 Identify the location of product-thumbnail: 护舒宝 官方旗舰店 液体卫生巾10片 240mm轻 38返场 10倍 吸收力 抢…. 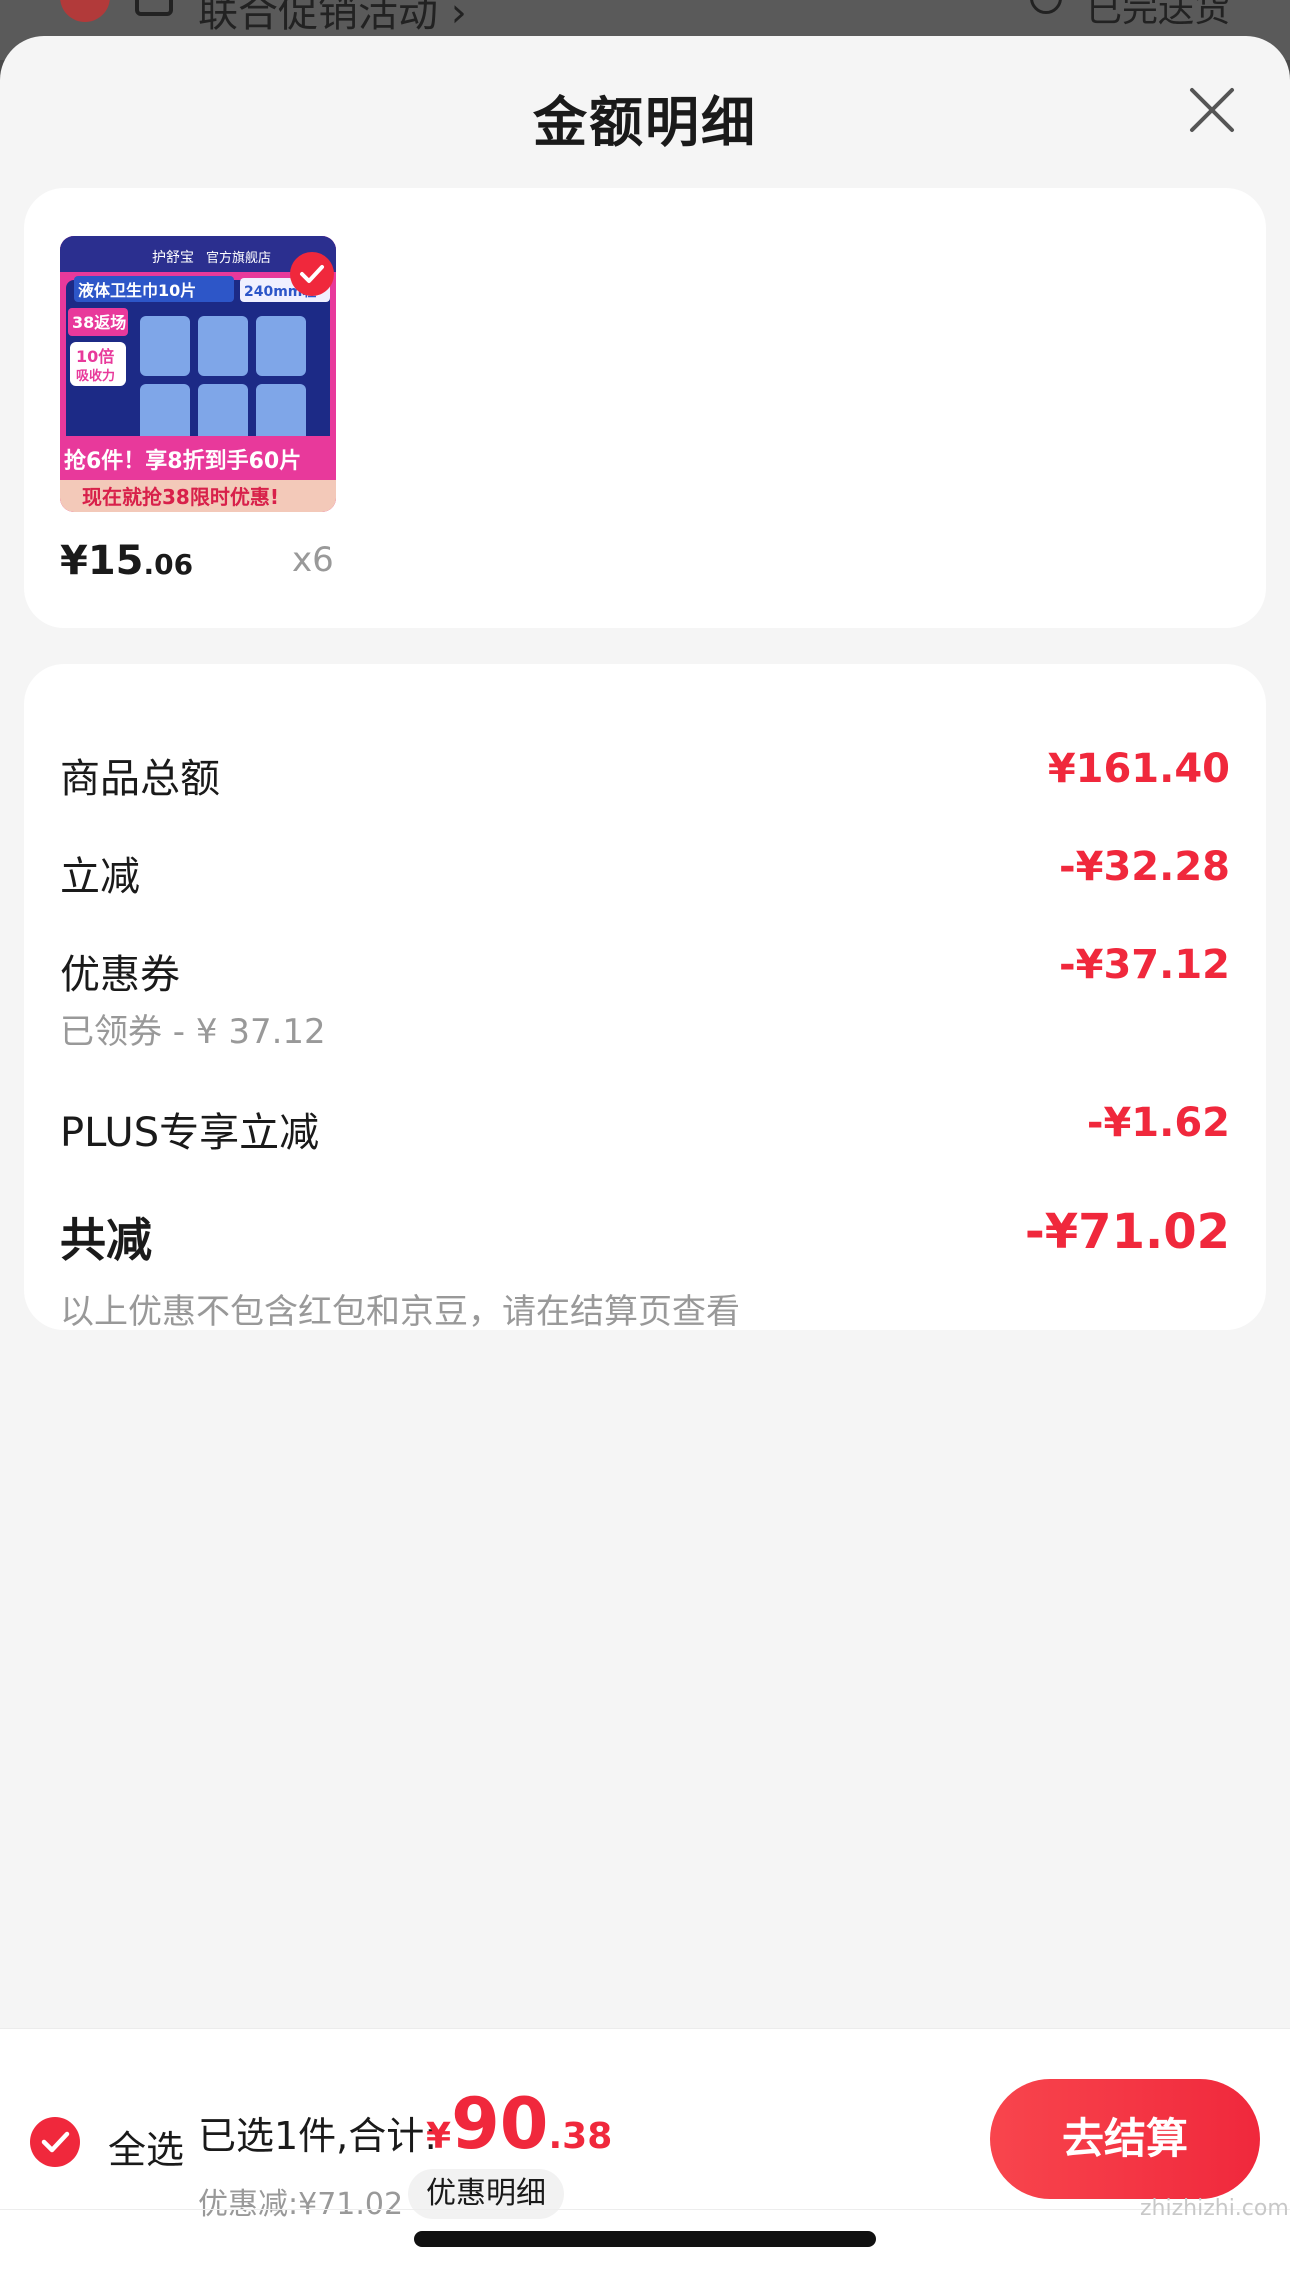
(198, 374).